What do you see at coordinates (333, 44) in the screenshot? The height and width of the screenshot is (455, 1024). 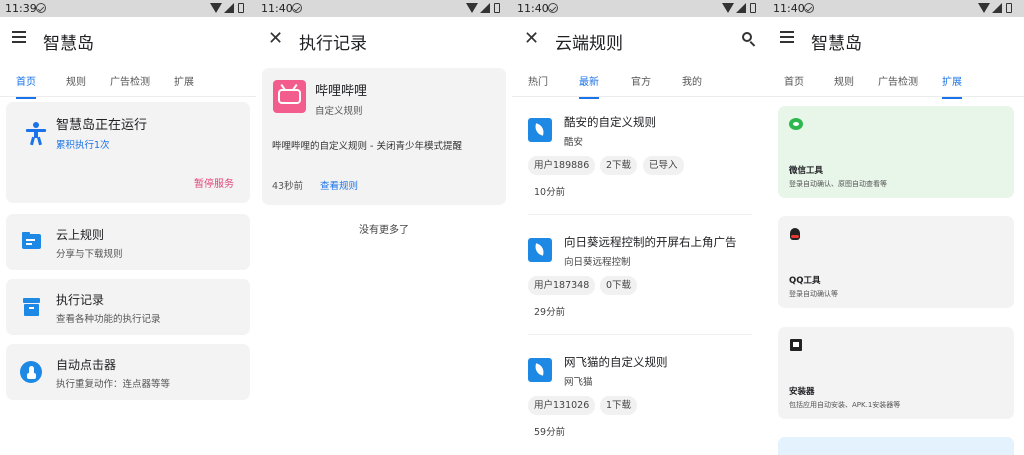 I see `page-title: 执行记录` at bounding box center [333, 44].